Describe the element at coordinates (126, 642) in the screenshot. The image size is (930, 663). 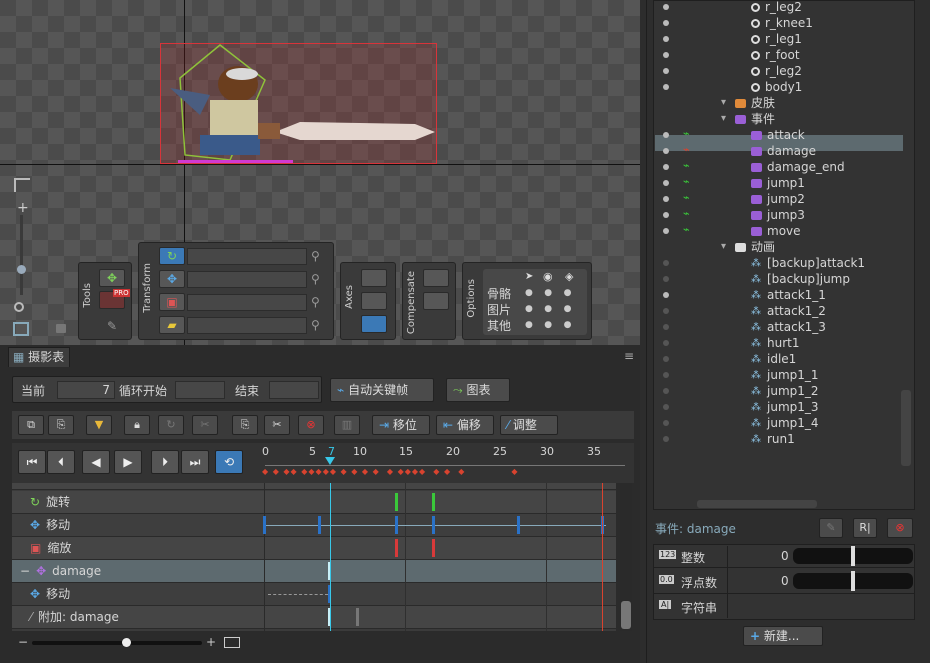
I see `timeline-zoom-handle` at that location.